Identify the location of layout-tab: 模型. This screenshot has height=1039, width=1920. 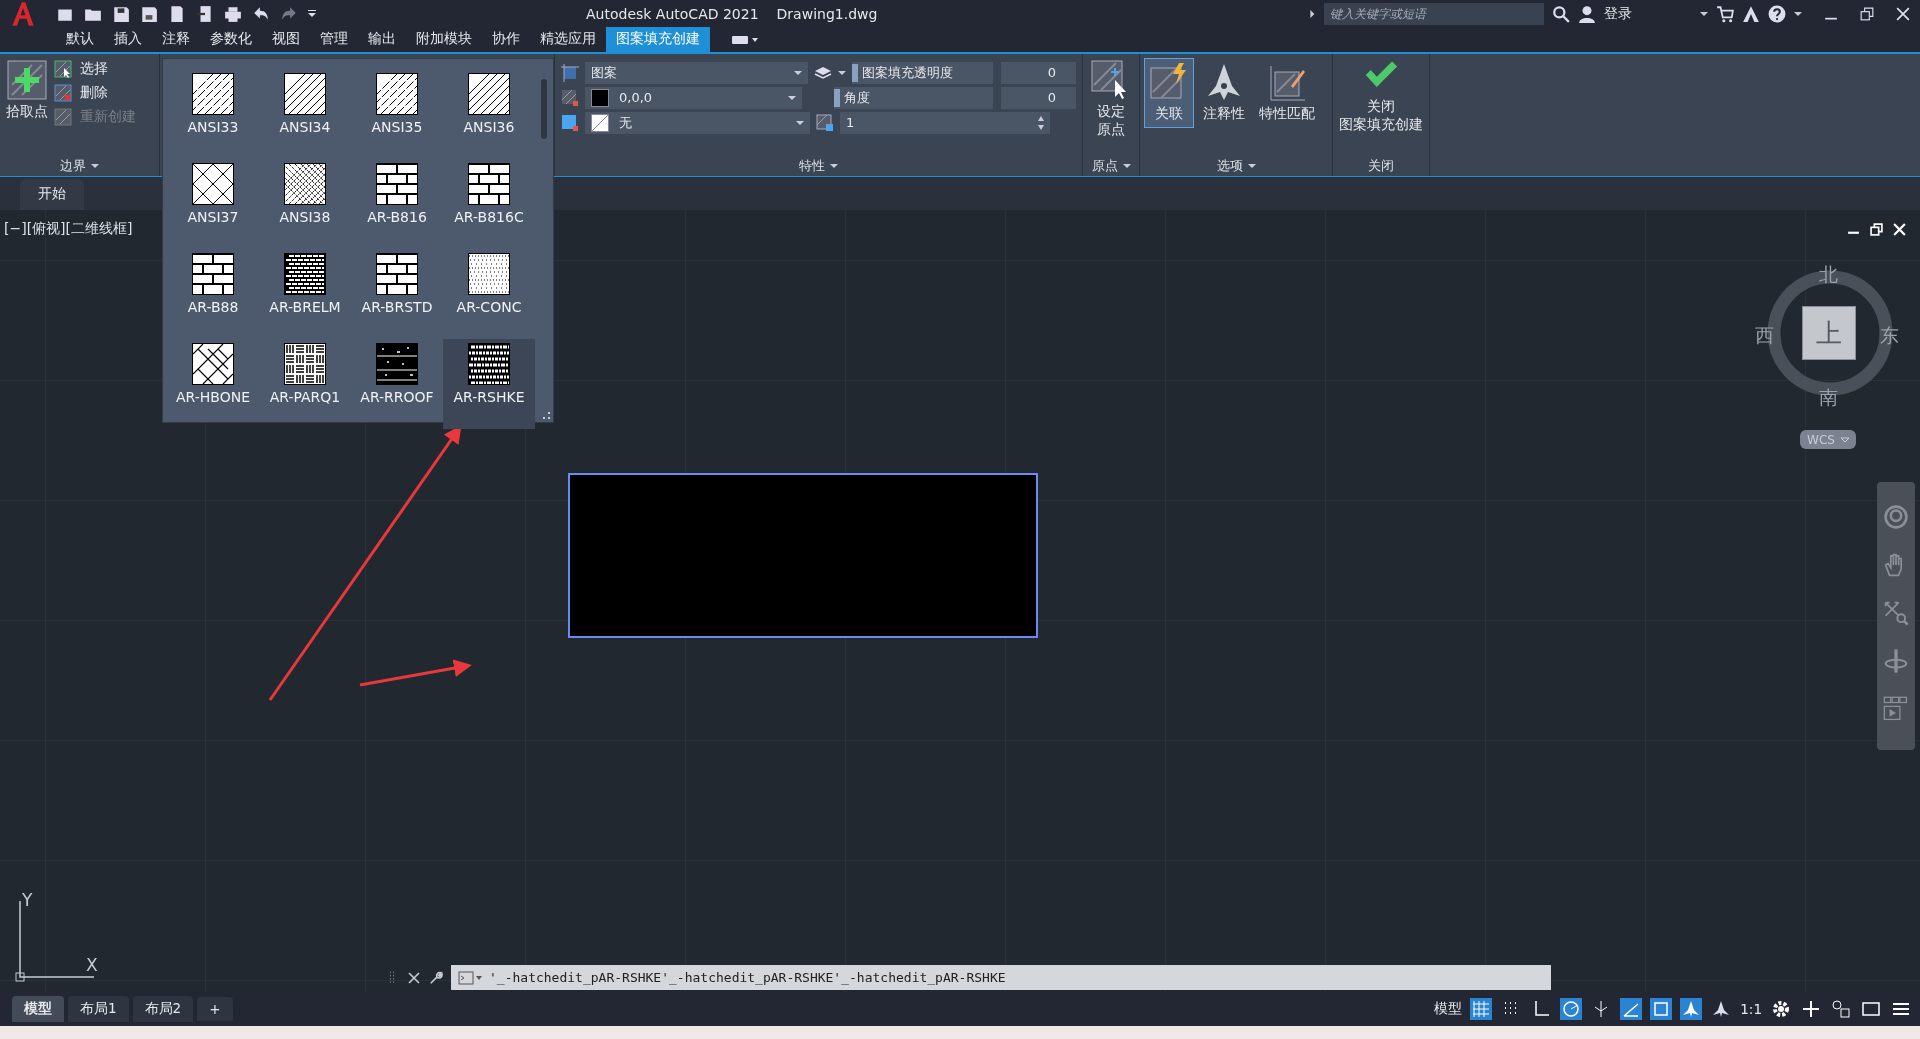
(38, 1009).